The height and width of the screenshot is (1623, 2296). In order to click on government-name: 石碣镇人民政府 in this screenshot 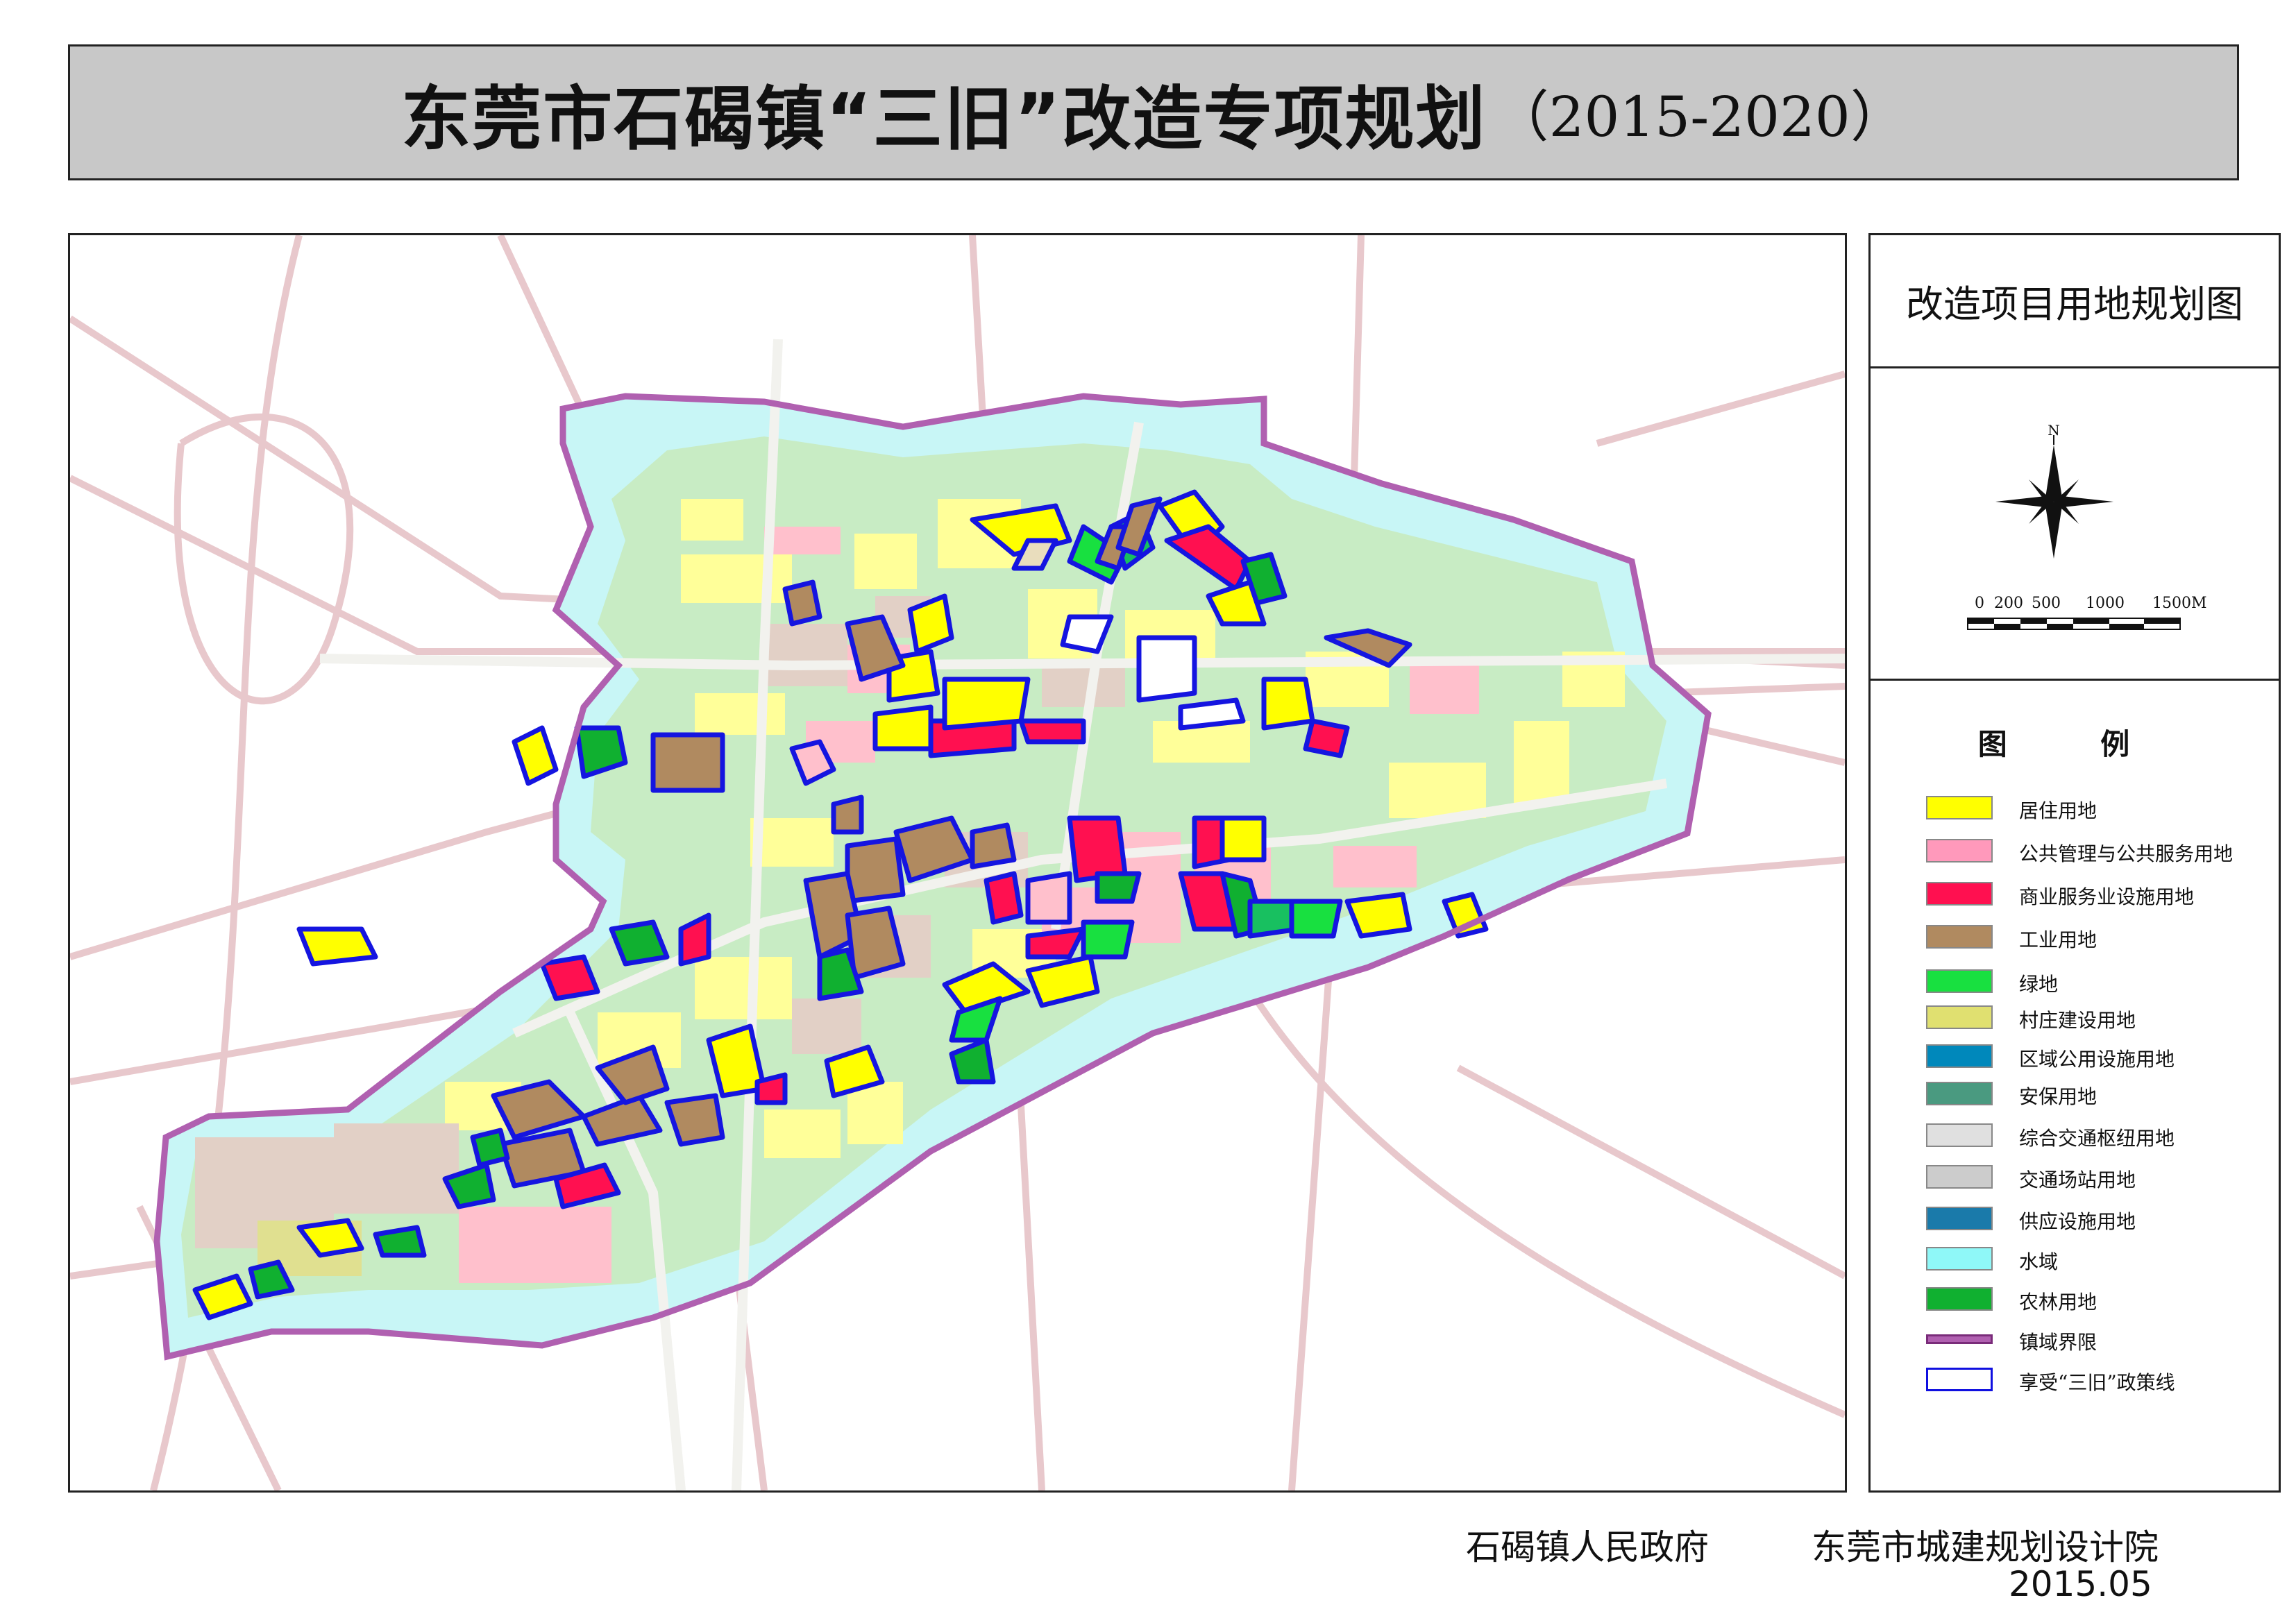, I will do `click(1588, 1547)`.